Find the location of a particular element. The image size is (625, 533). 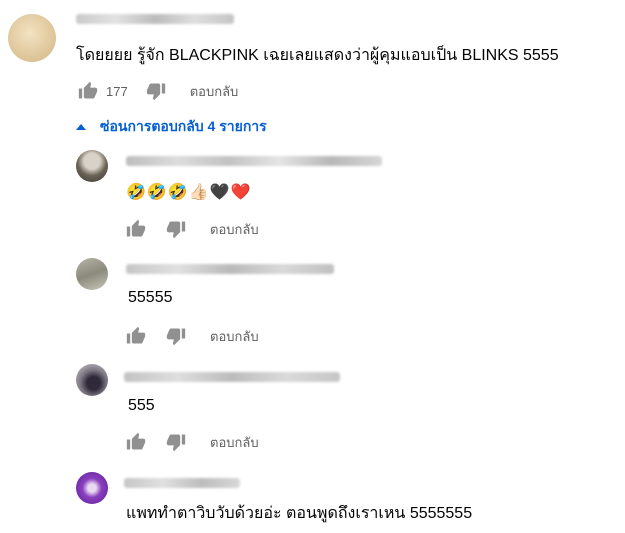

reply-text: 55555 is located at coordinates (150, 297).